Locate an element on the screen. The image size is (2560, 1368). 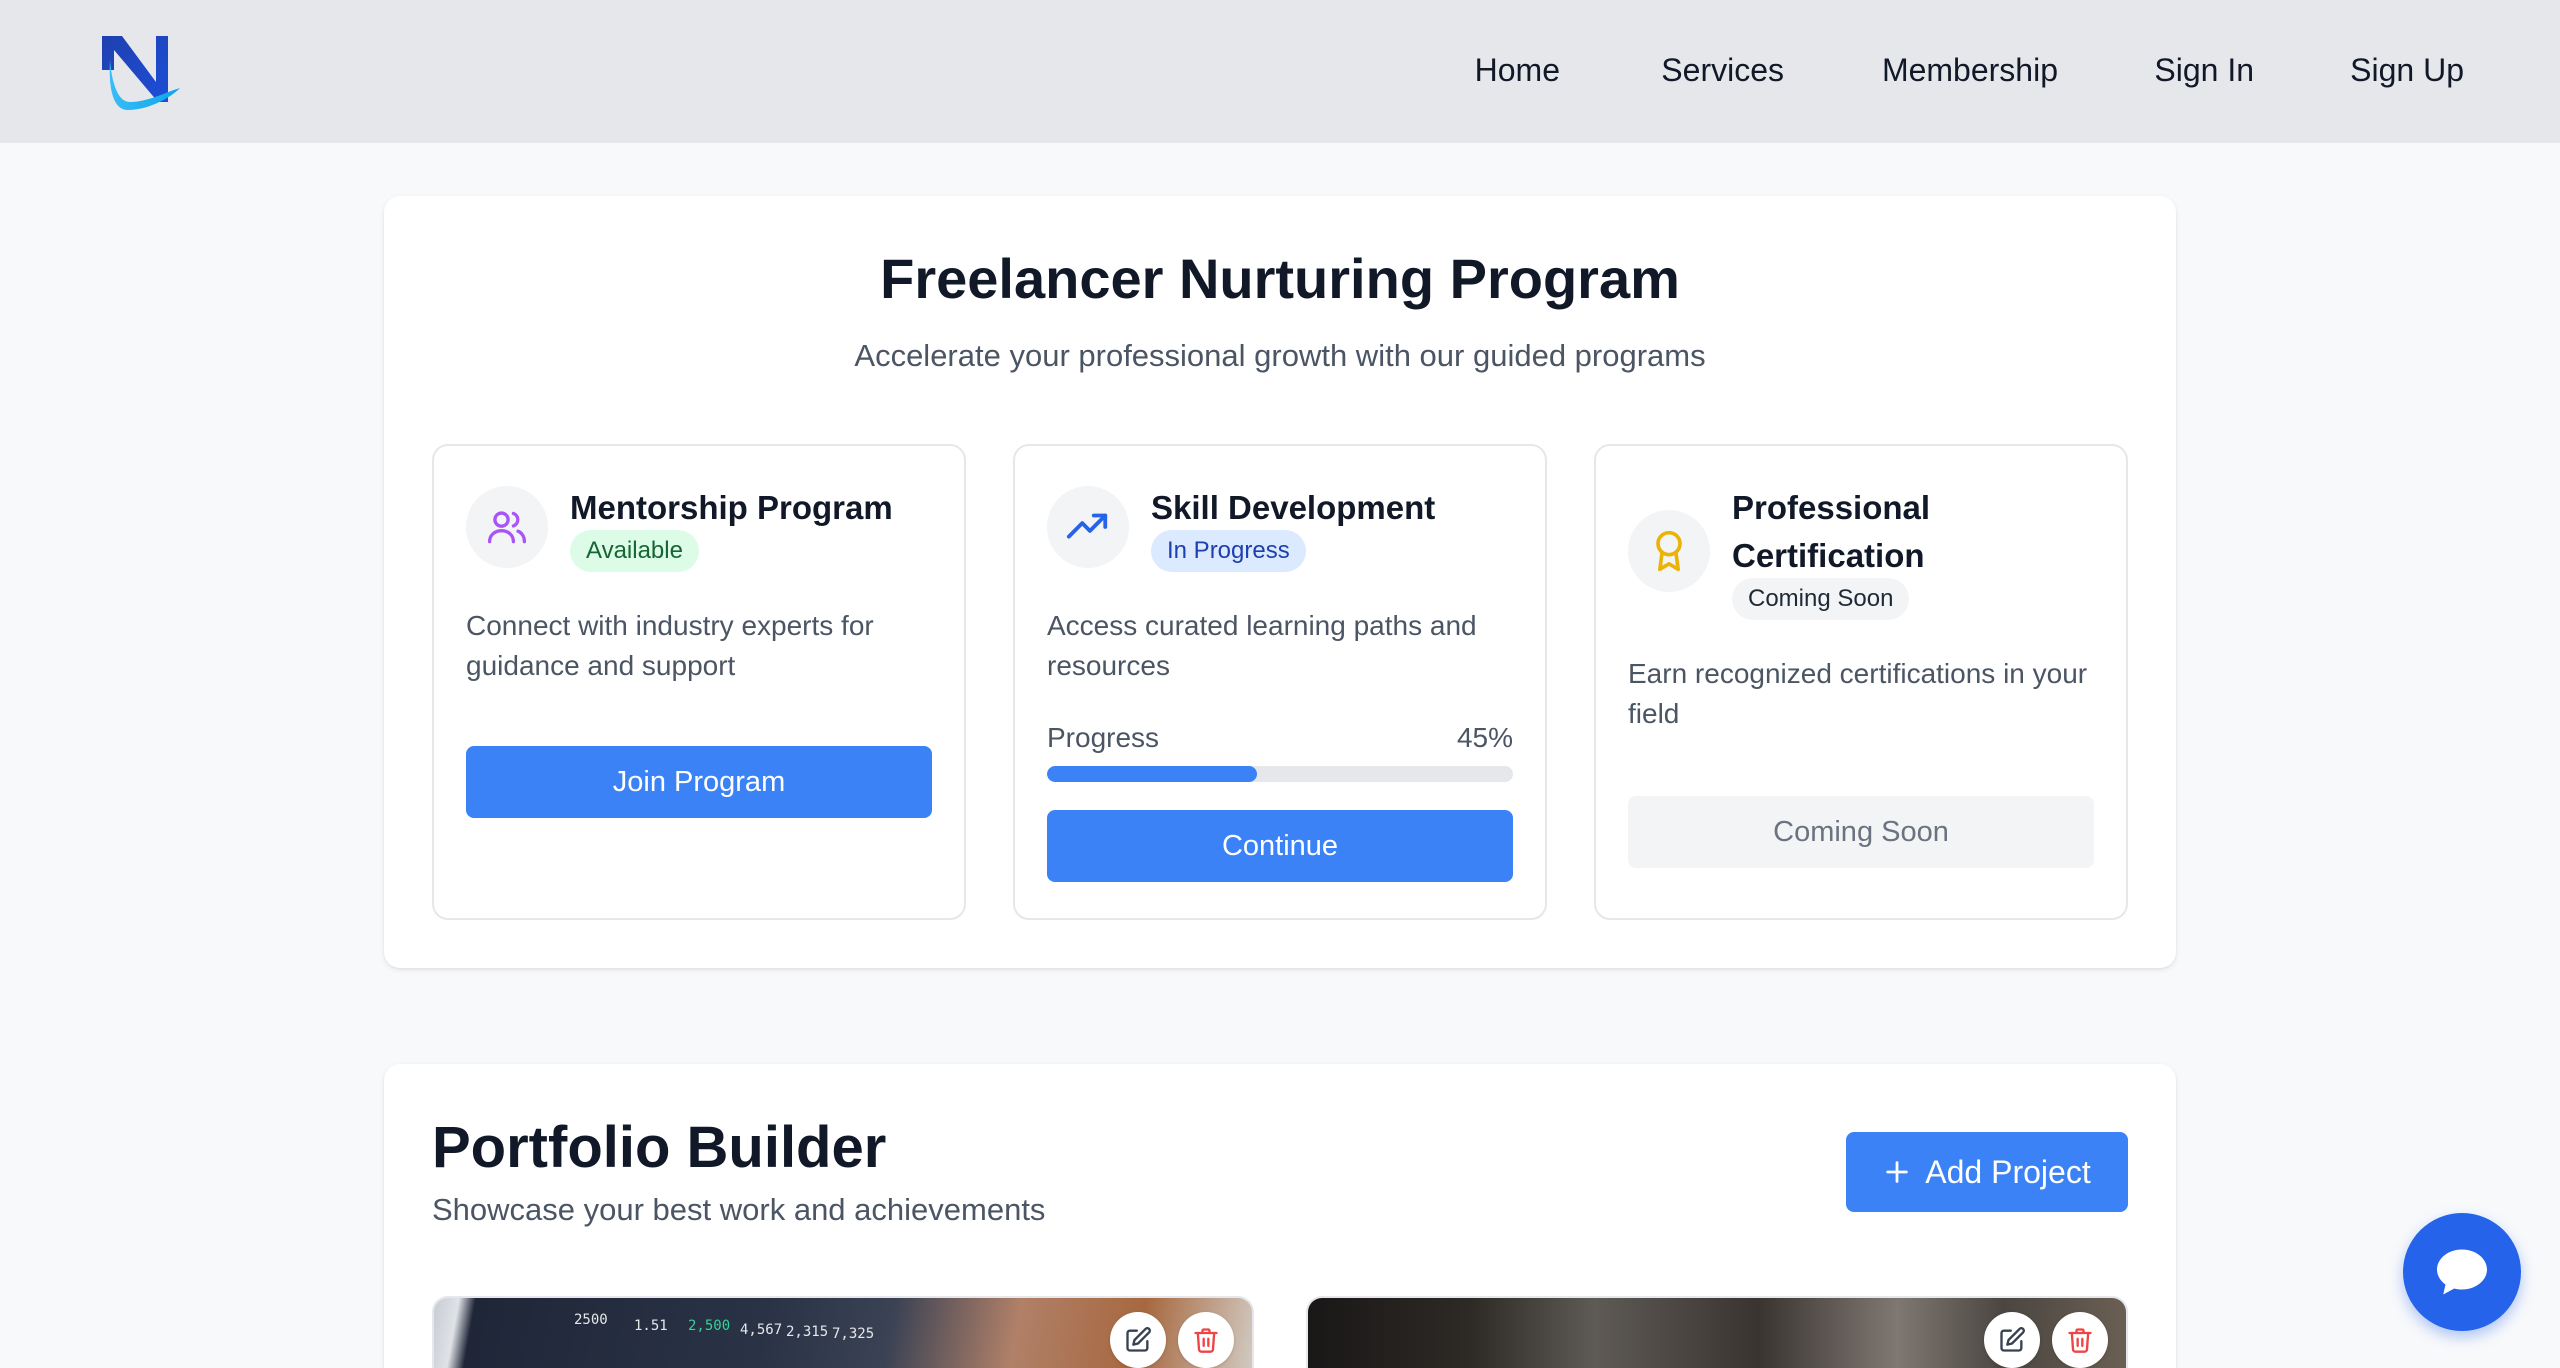
progress-percentage: 45% is located at coordinates (1484, 737).